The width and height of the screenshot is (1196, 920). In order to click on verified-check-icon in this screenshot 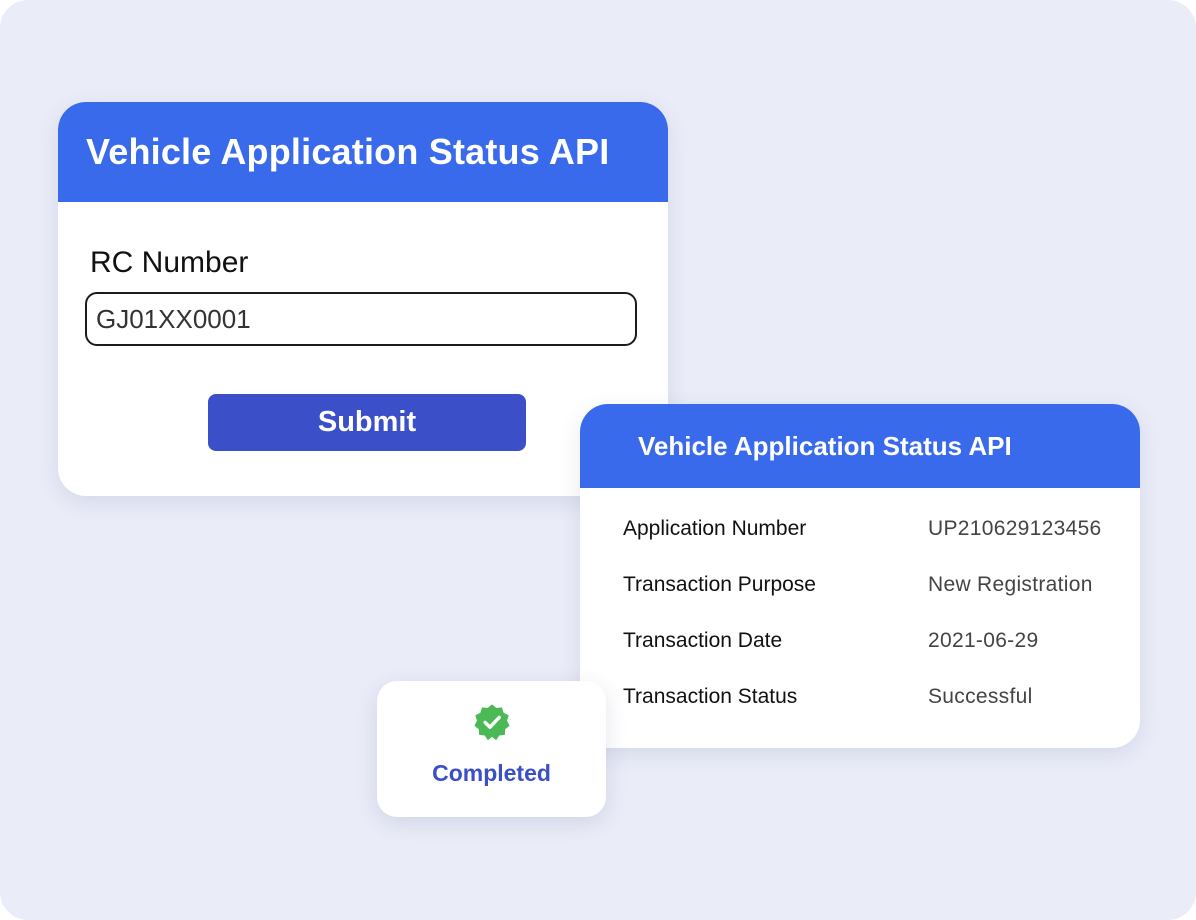, I will do `click(492, 722)`.